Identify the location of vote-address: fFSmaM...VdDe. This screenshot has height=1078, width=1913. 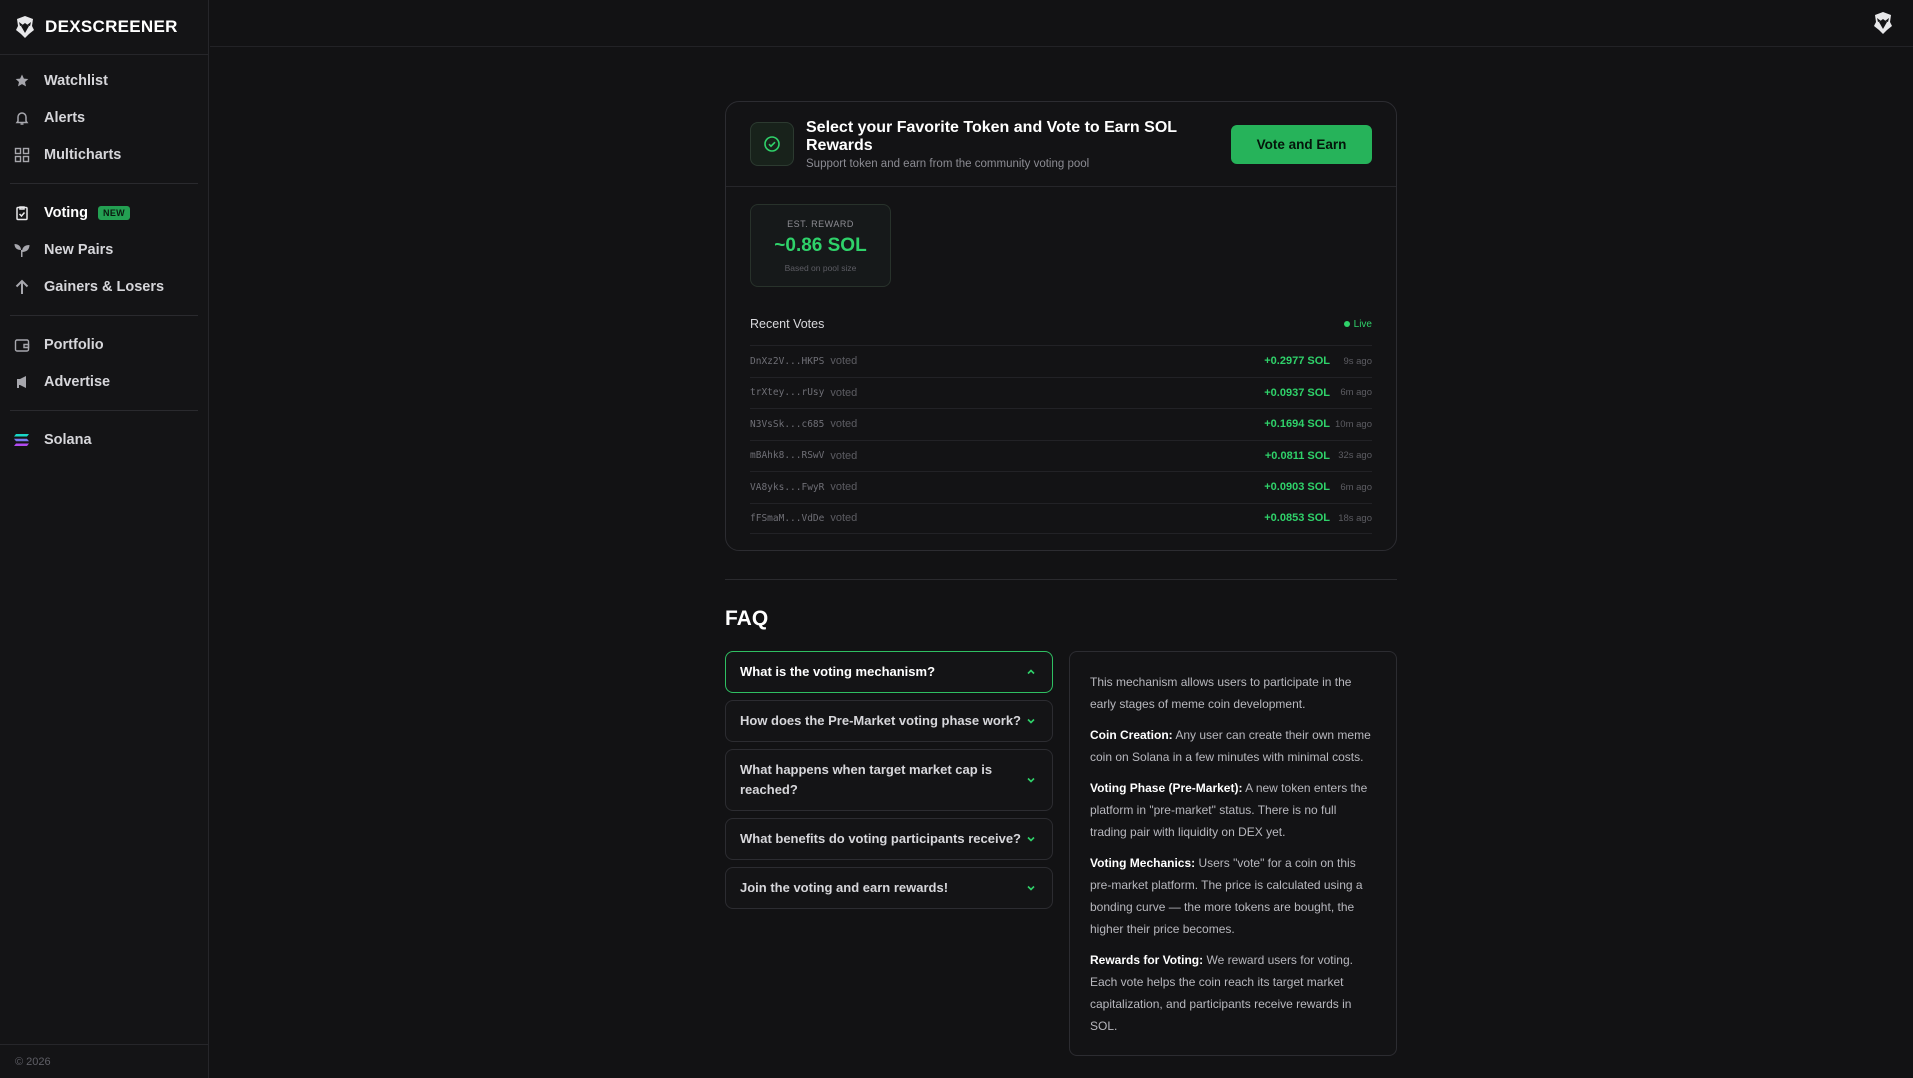
(787, 518).